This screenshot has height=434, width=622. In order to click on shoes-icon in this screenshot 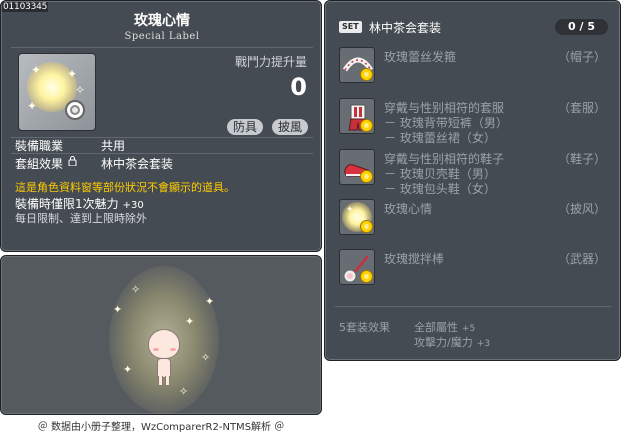, I will do `click(357, 167)`.